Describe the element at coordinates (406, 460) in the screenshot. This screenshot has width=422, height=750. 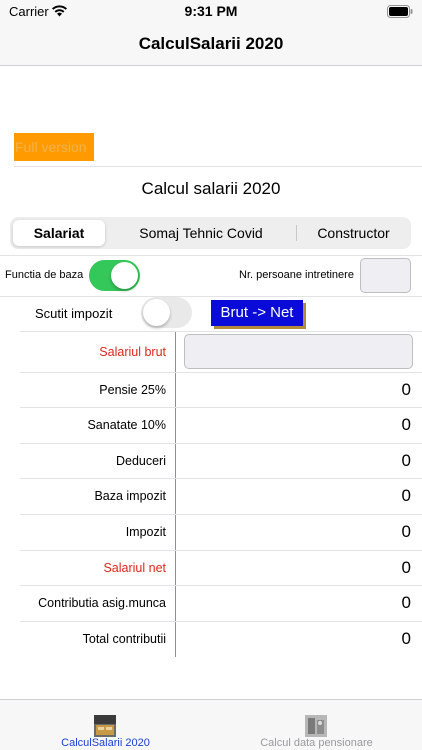
I see `deduceri-value: 0` at that location.